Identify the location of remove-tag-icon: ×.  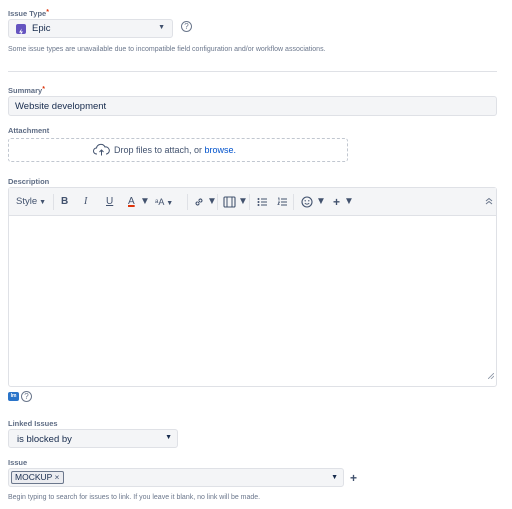
(57, 477).